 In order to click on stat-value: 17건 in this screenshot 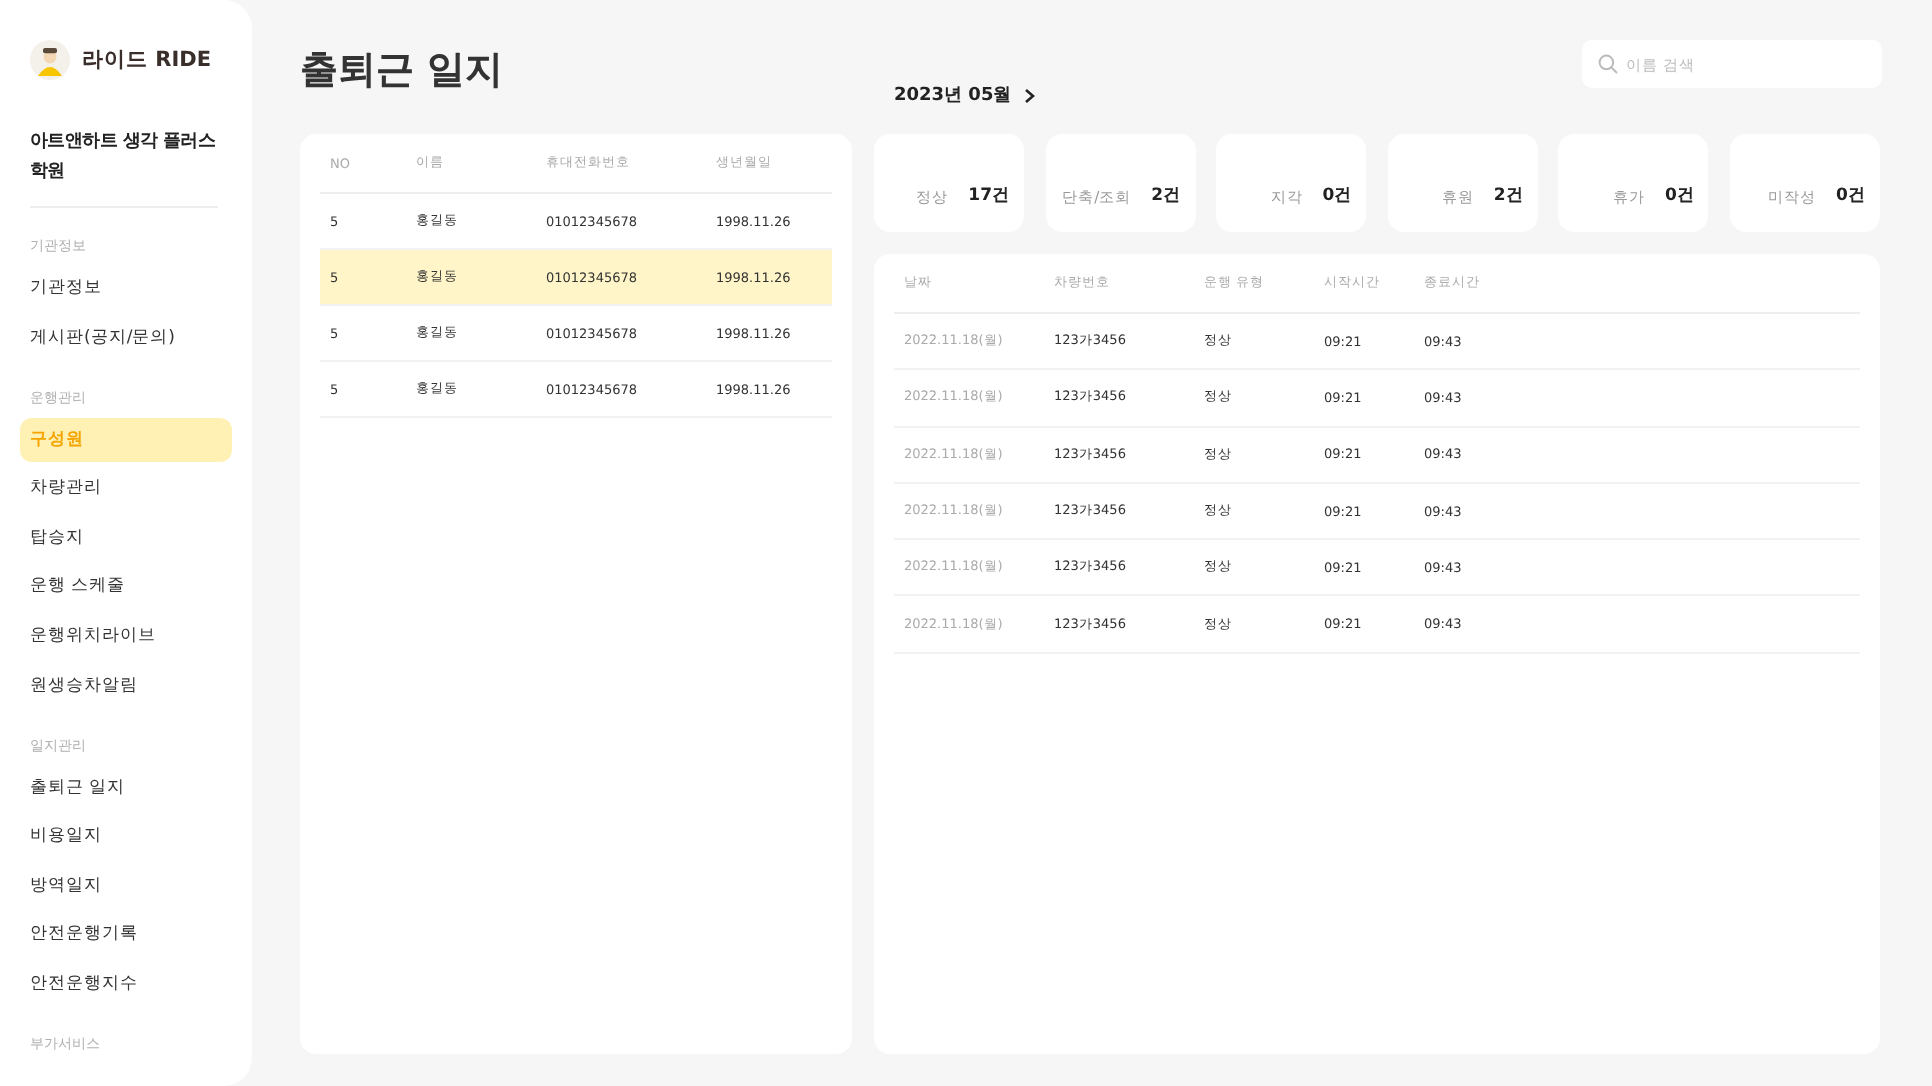, I will do `click(989, 196)`.